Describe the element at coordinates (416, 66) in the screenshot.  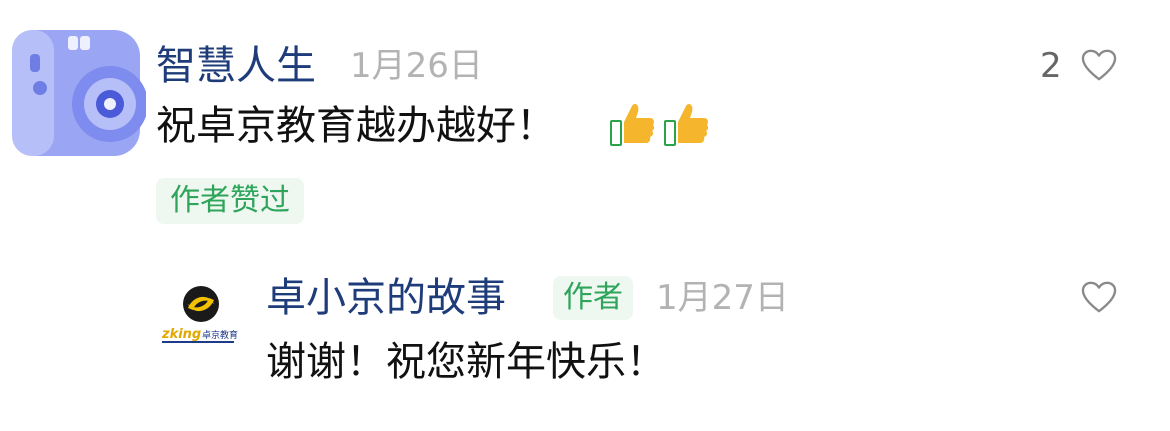
I see `comment-date: 1月26日` at that location.